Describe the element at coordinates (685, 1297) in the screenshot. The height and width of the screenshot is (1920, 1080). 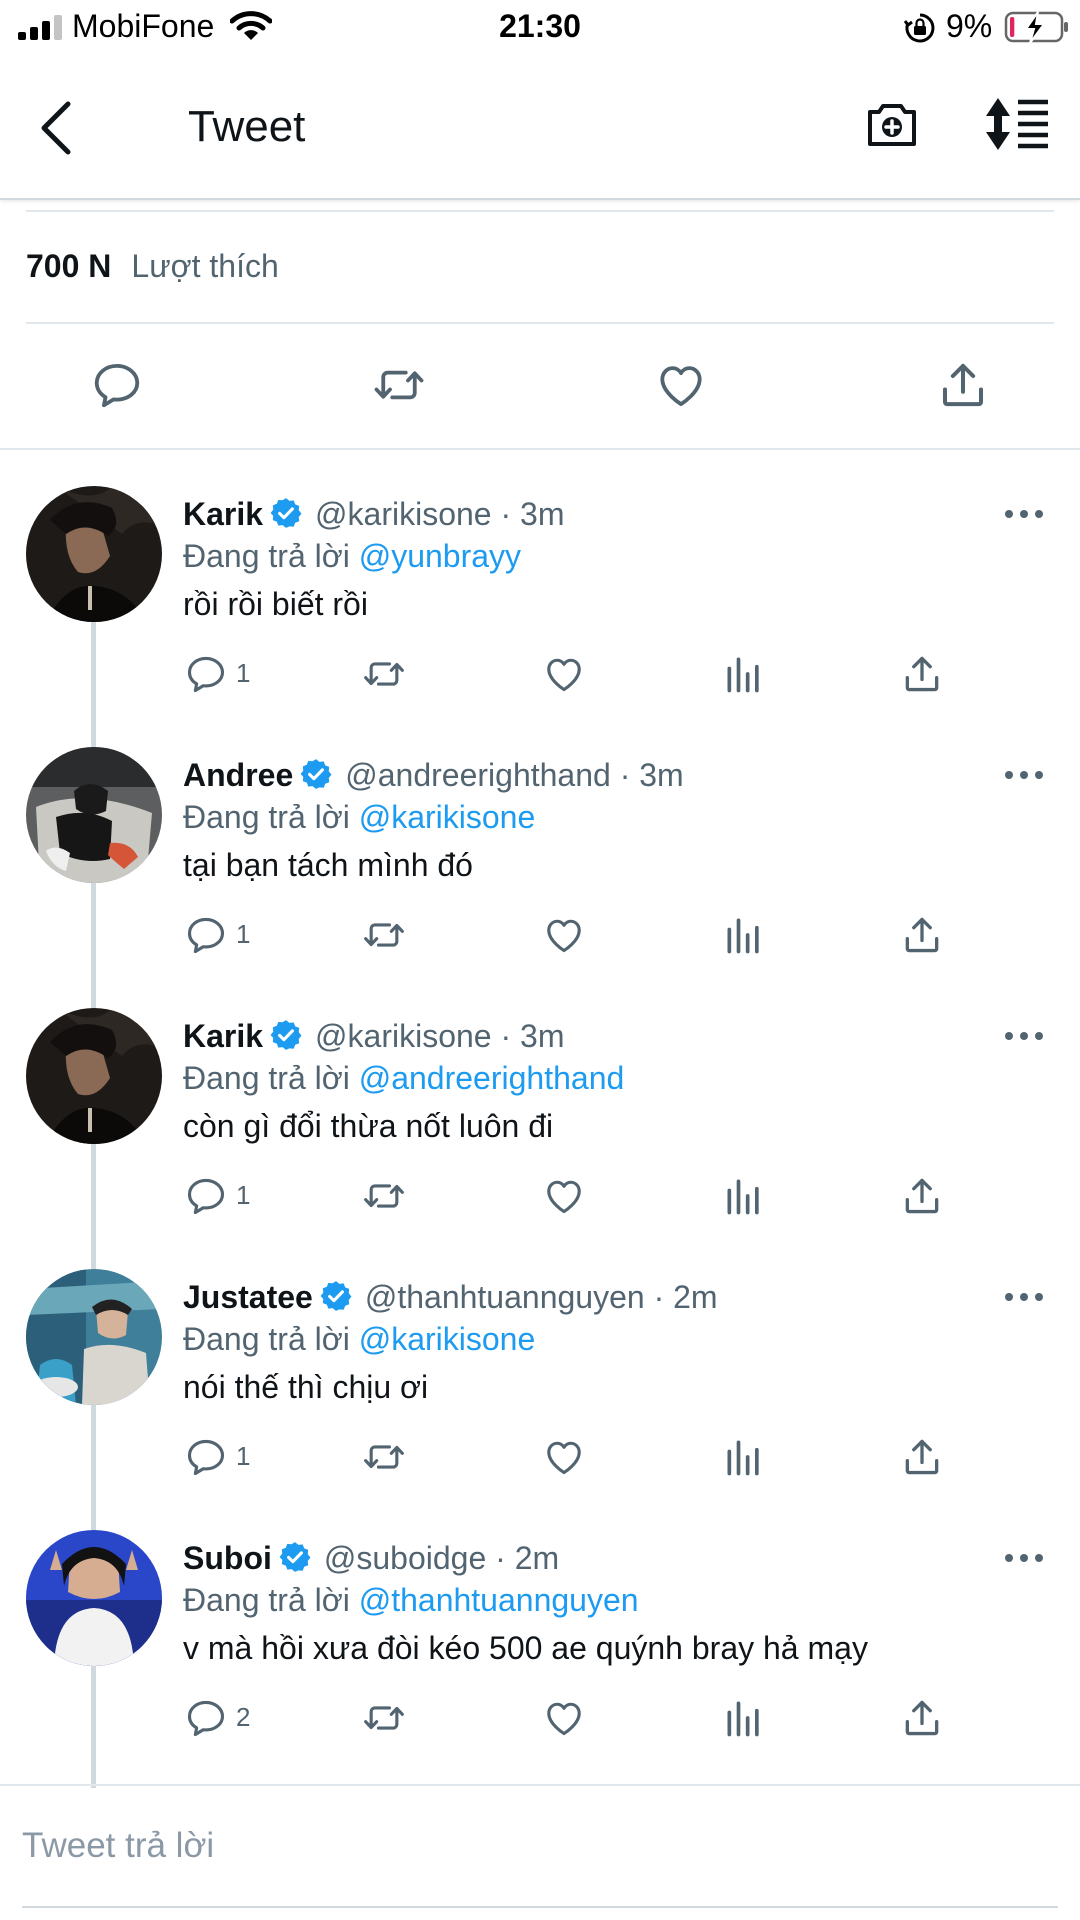
I see `timestamp: · 2m` at that location.